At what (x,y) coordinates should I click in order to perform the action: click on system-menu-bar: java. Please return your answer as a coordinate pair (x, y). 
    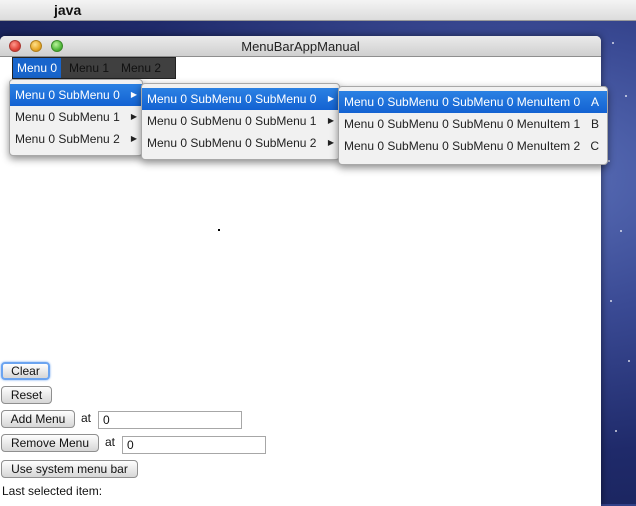
    Looking at the image, I should click on (318, 10).